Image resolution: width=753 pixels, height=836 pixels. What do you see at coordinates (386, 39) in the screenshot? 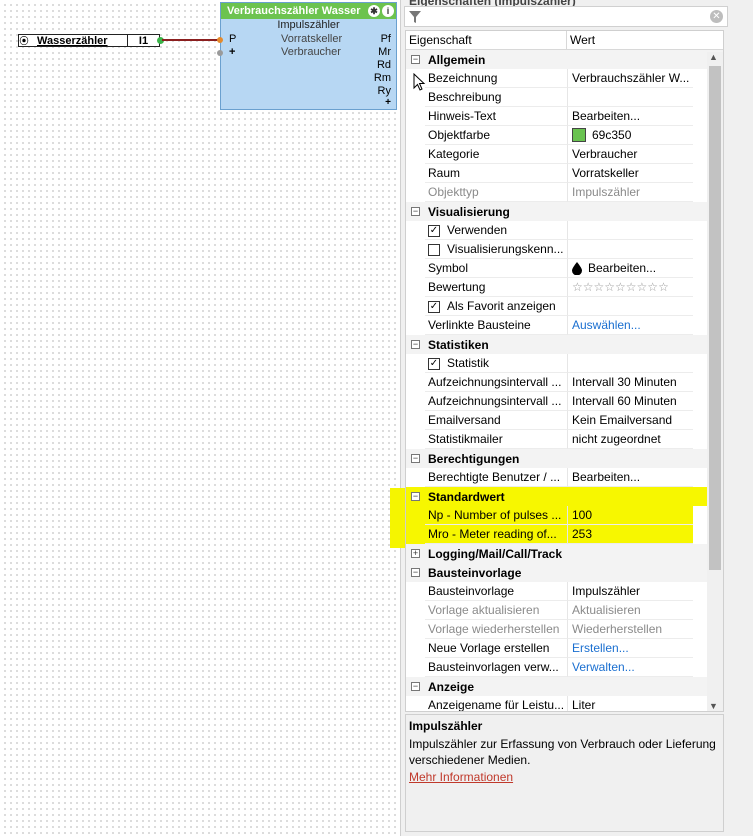
I see `block-output-pf: Pf` at bounding box center [386, 39].